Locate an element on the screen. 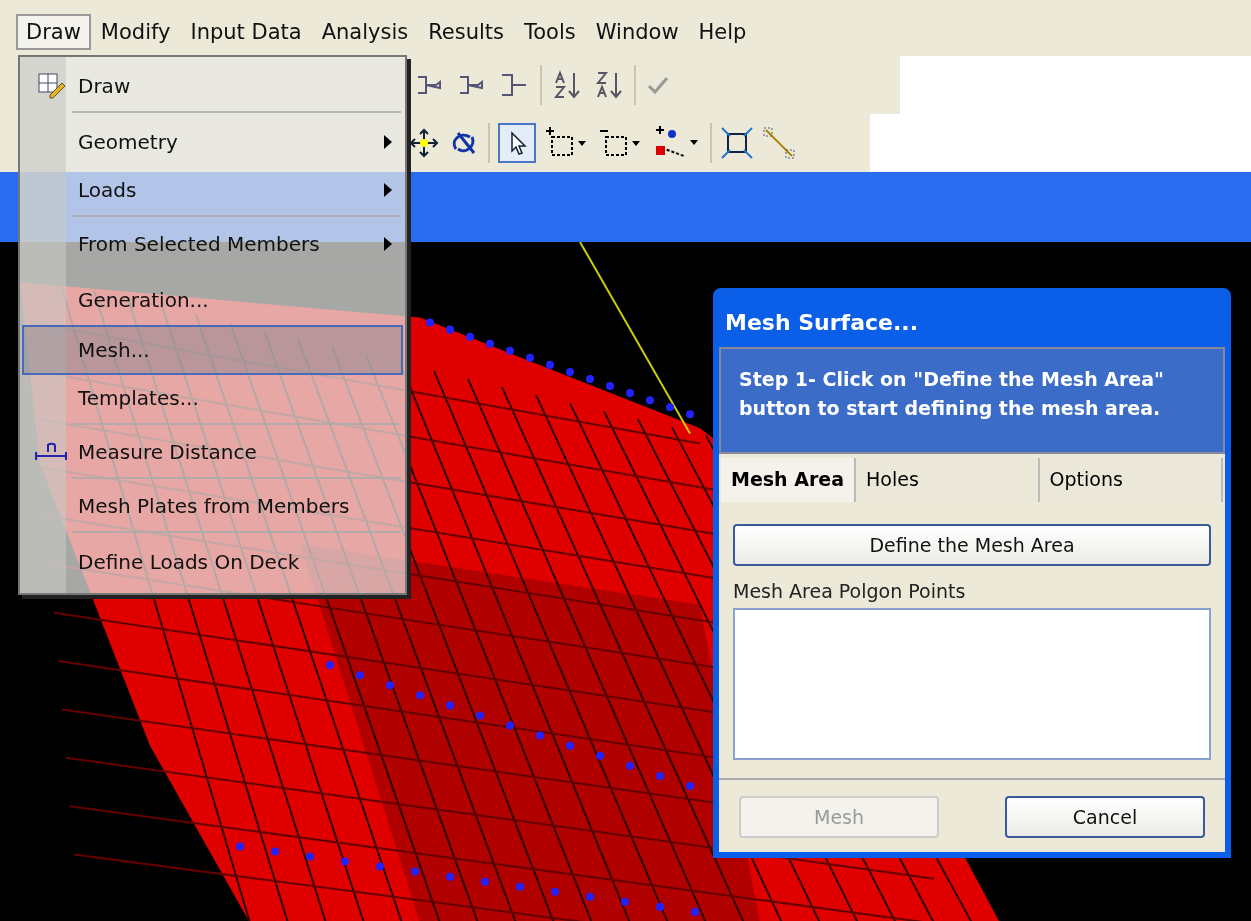 Image resolution: width=1251 pixels, height=921 pixels. menu-bar-item: Help is located at coordinates (722, 32).